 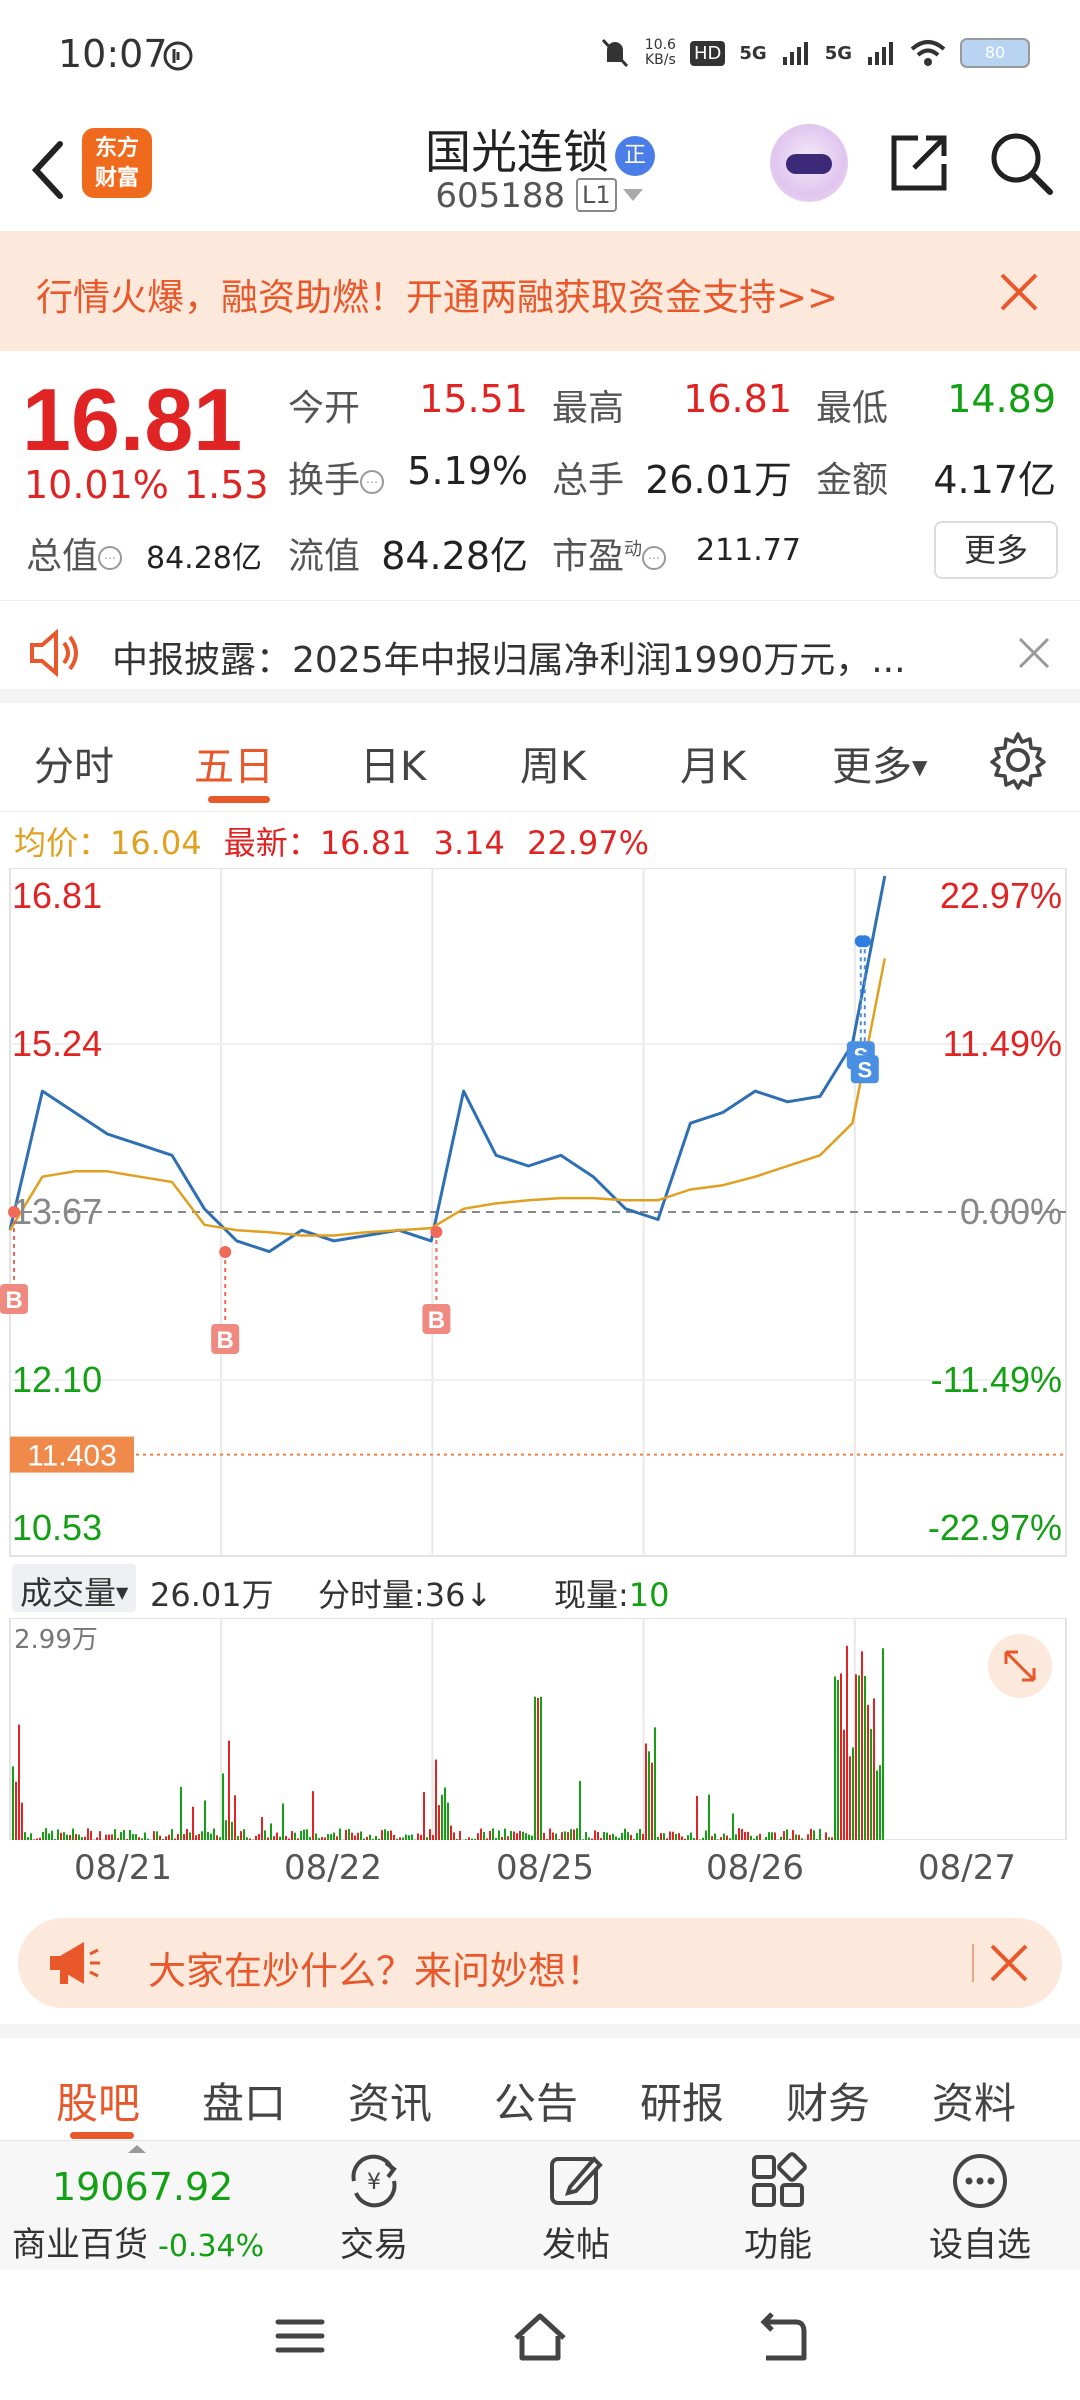 I want to click on trade-button: ¥ 交易, so click(x=374, y=2209).